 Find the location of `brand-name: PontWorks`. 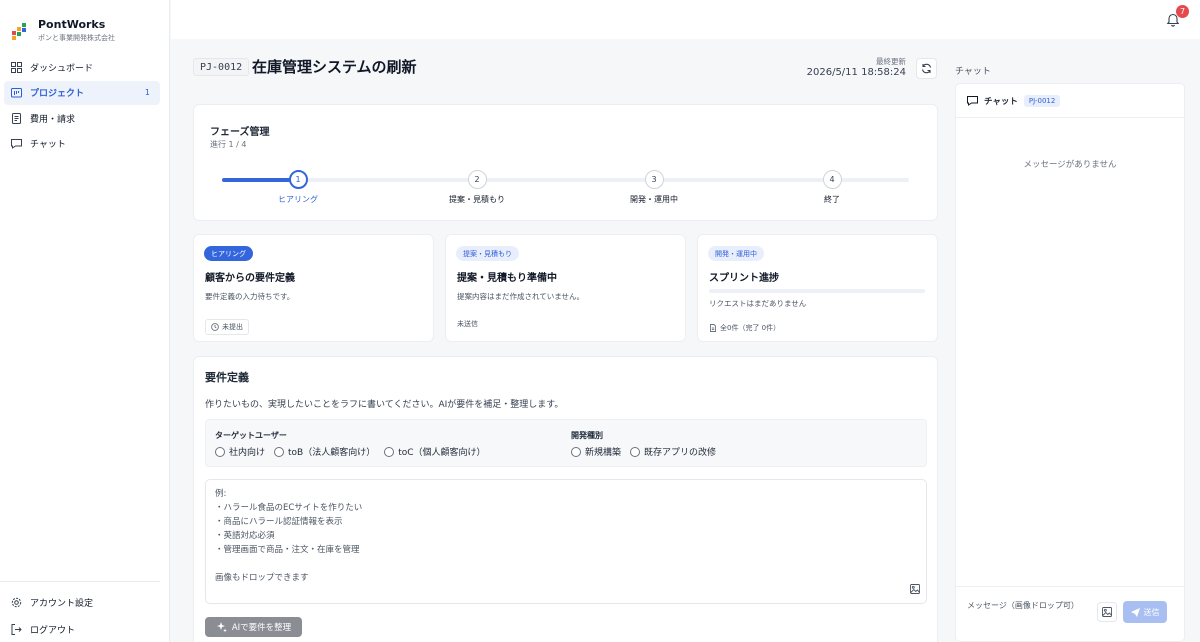

brand-name: PontWorks is located at coordinates (72, 24).